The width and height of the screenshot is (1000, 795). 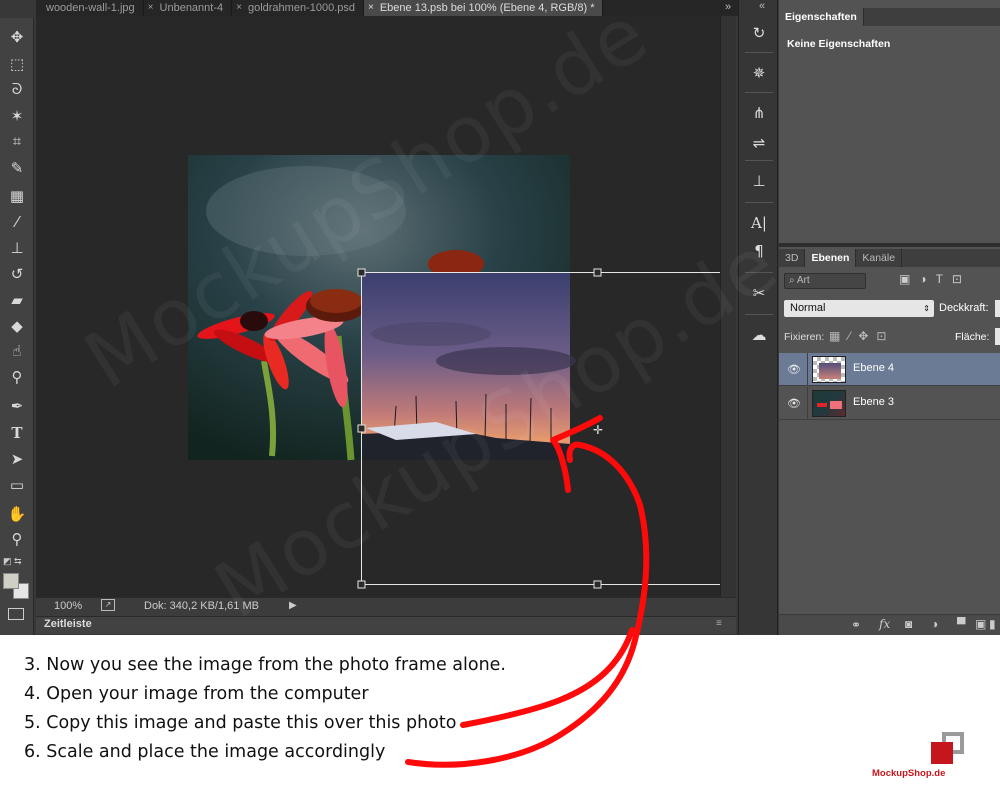 I want to click on red-arrow-annotation, so click(x=527, y=591).